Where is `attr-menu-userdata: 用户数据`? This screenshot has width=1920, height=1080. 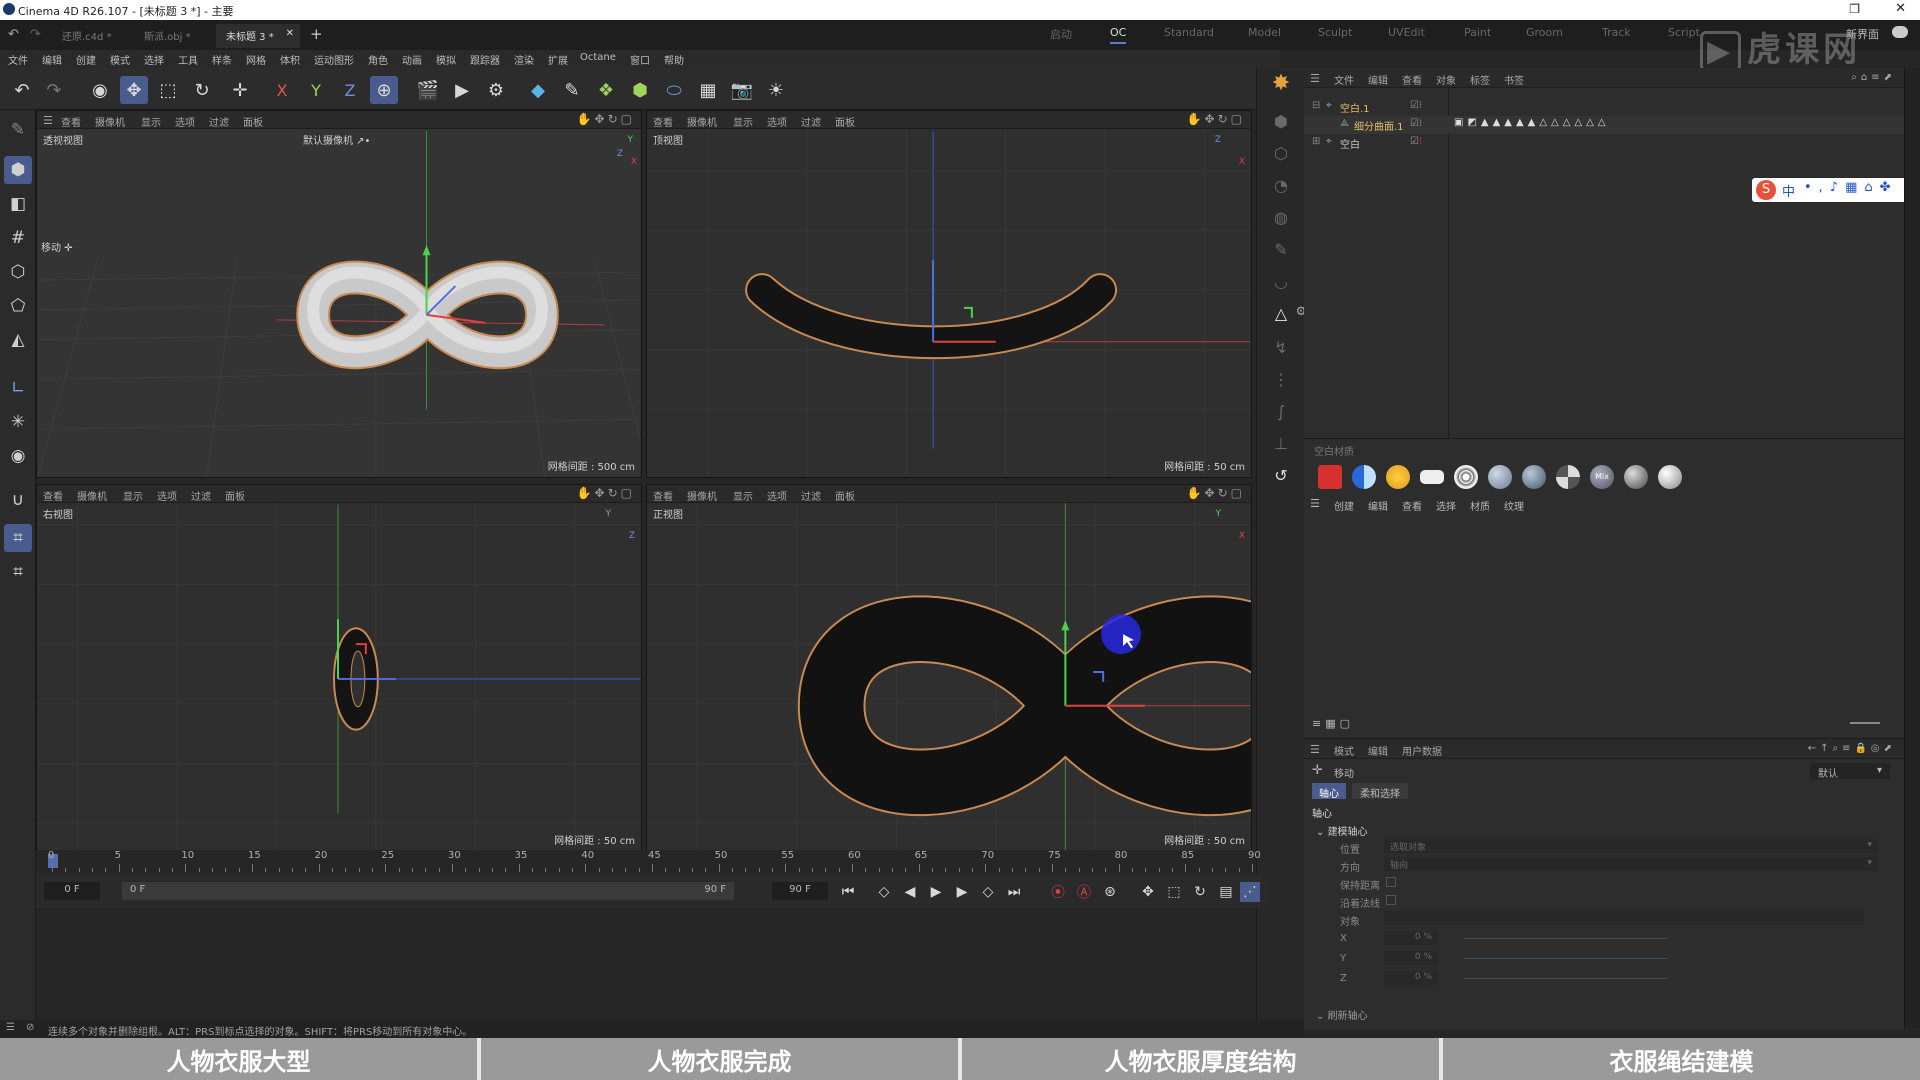 attr-menu-userdata: 用户数据 is located at coordinates (1422, 750).